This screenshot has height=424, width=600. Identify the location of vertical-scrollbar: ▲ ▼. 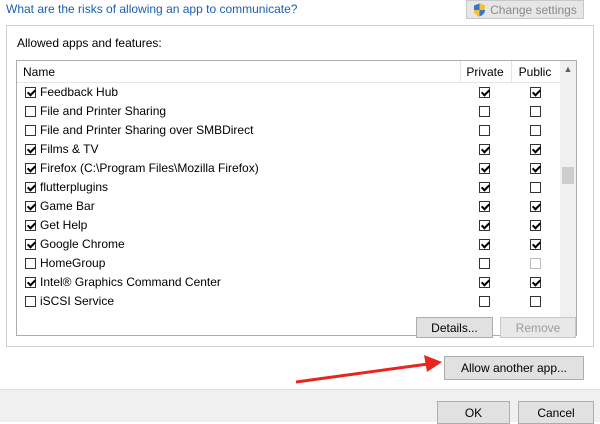
(568, 198).